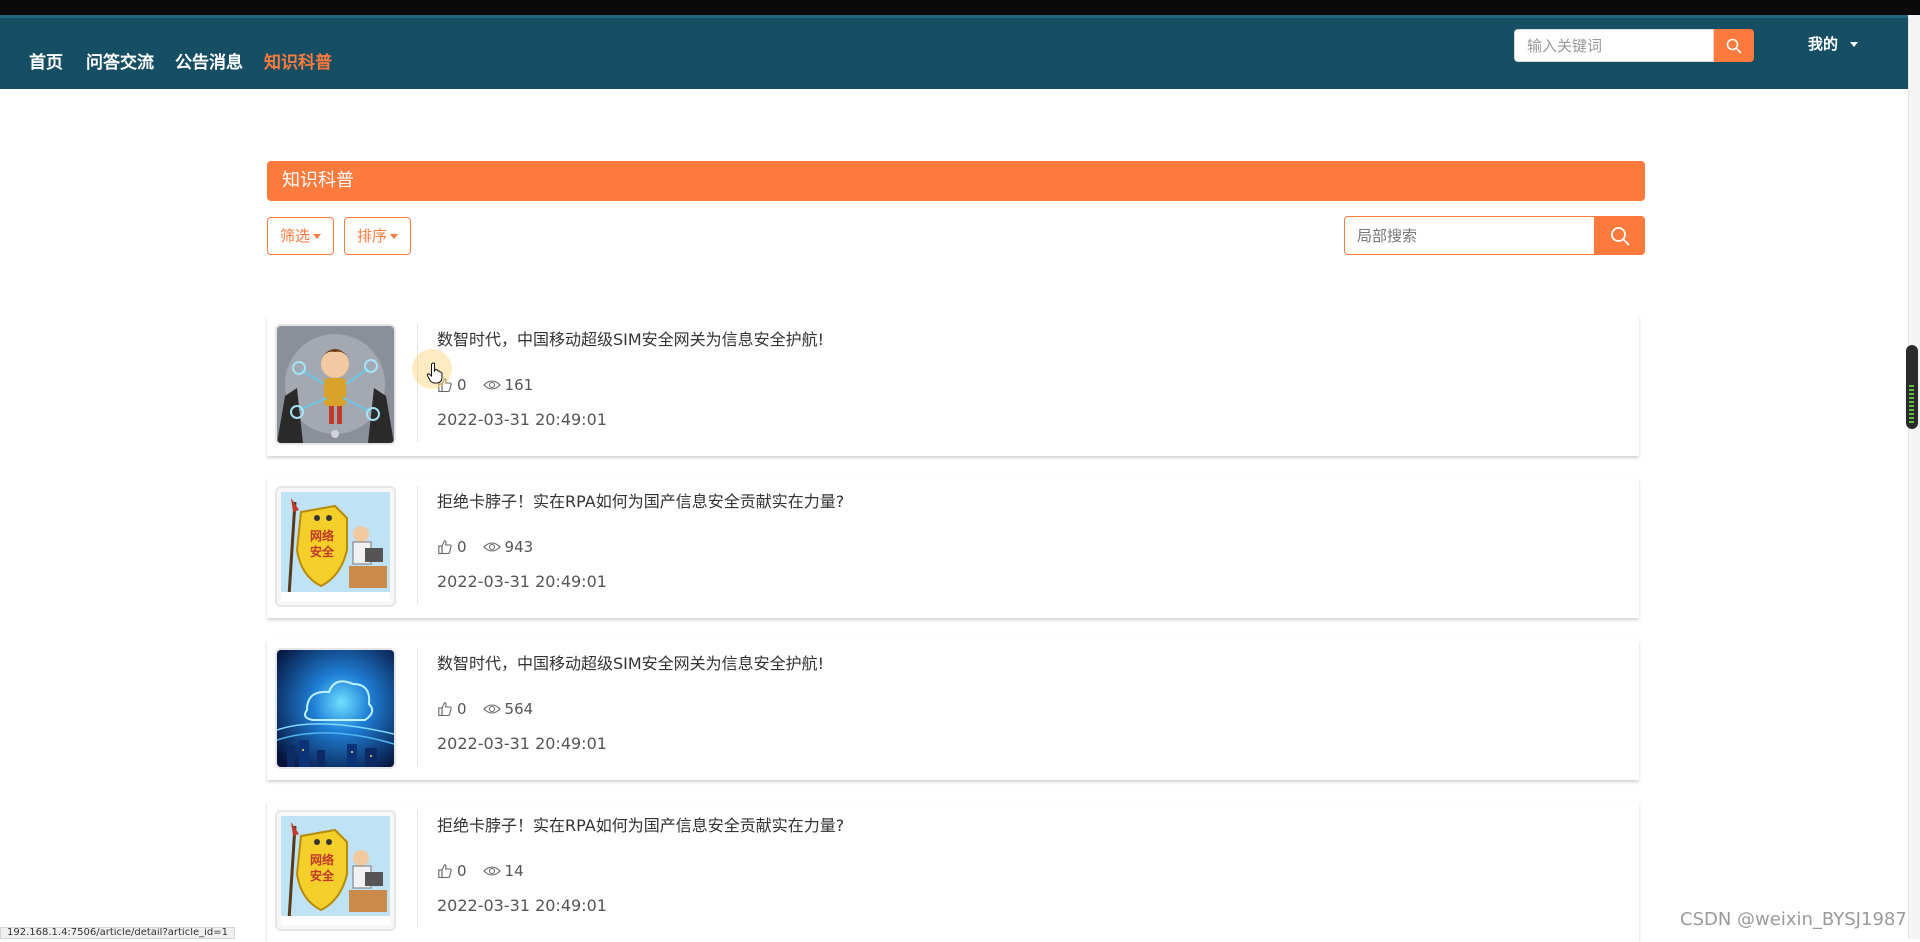  I want to click on hand-cursor-icon, so click(434, 373).